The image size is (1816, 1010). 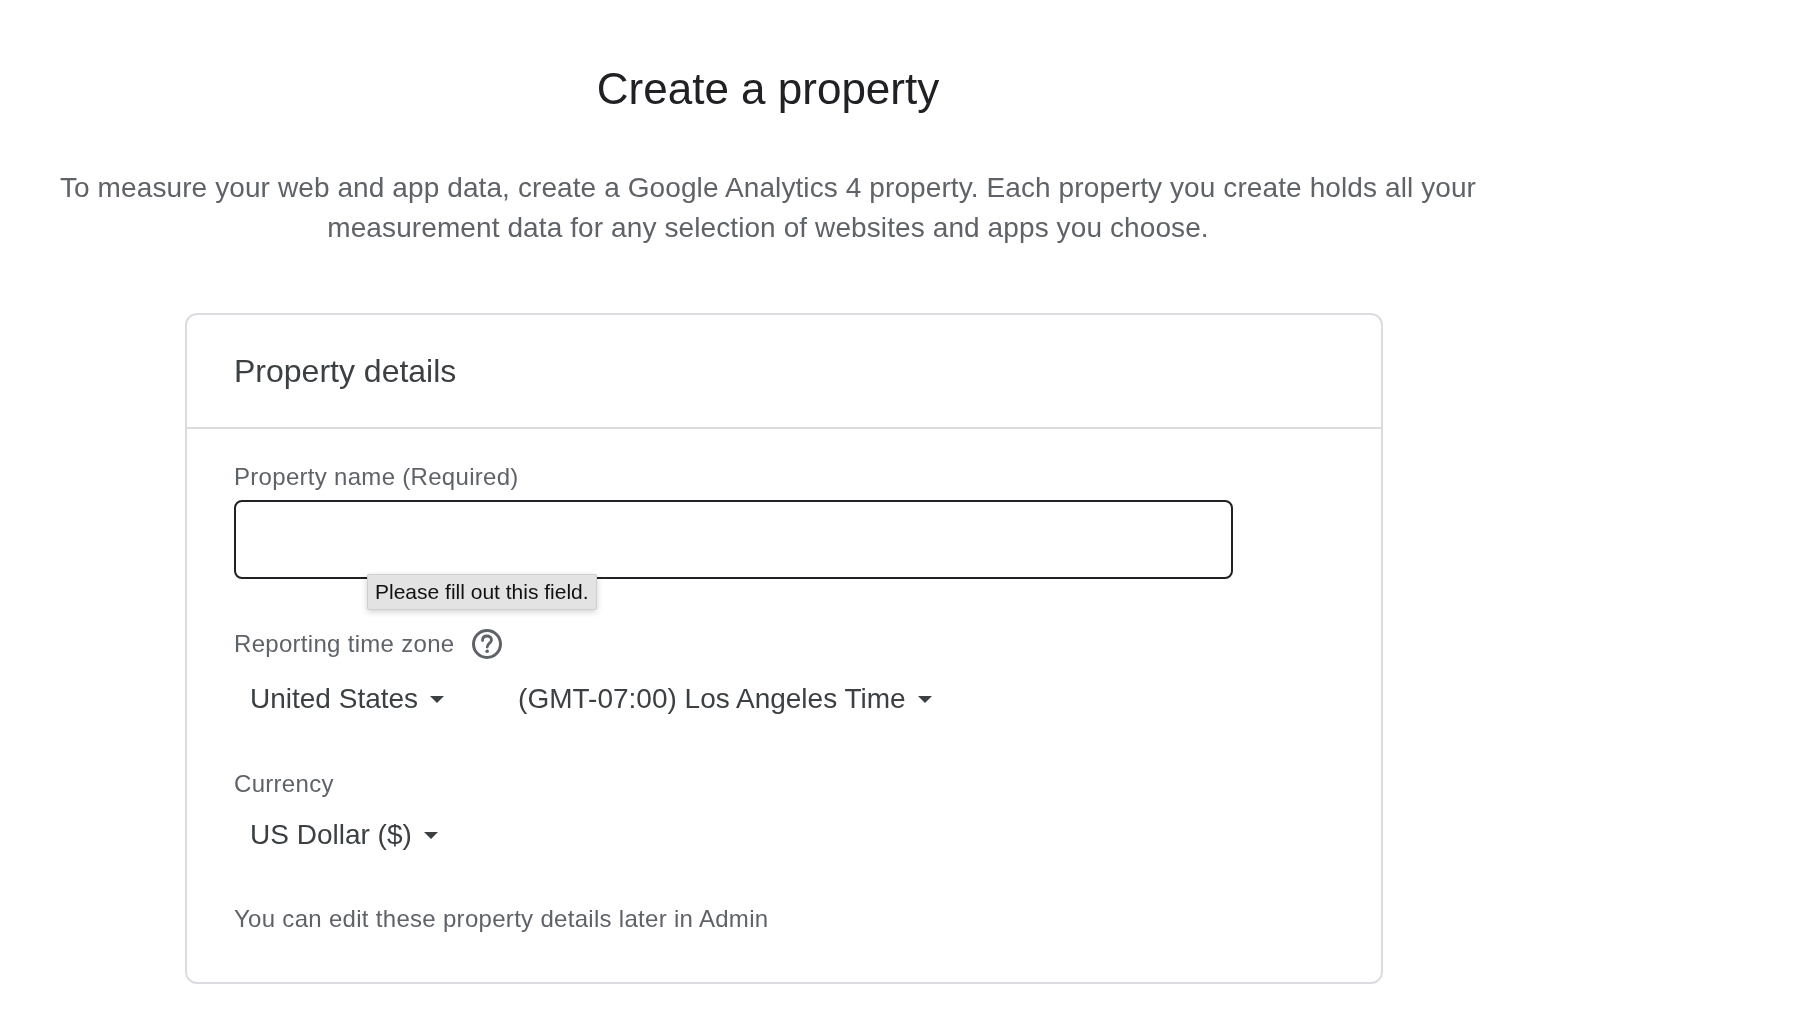 I want to click on page-description: To measure your web and app data, create a Google Analytics 4 property. Each property you create holds all your measurement data for any selection of websites and apps you choose., so click(x=768, y=208).